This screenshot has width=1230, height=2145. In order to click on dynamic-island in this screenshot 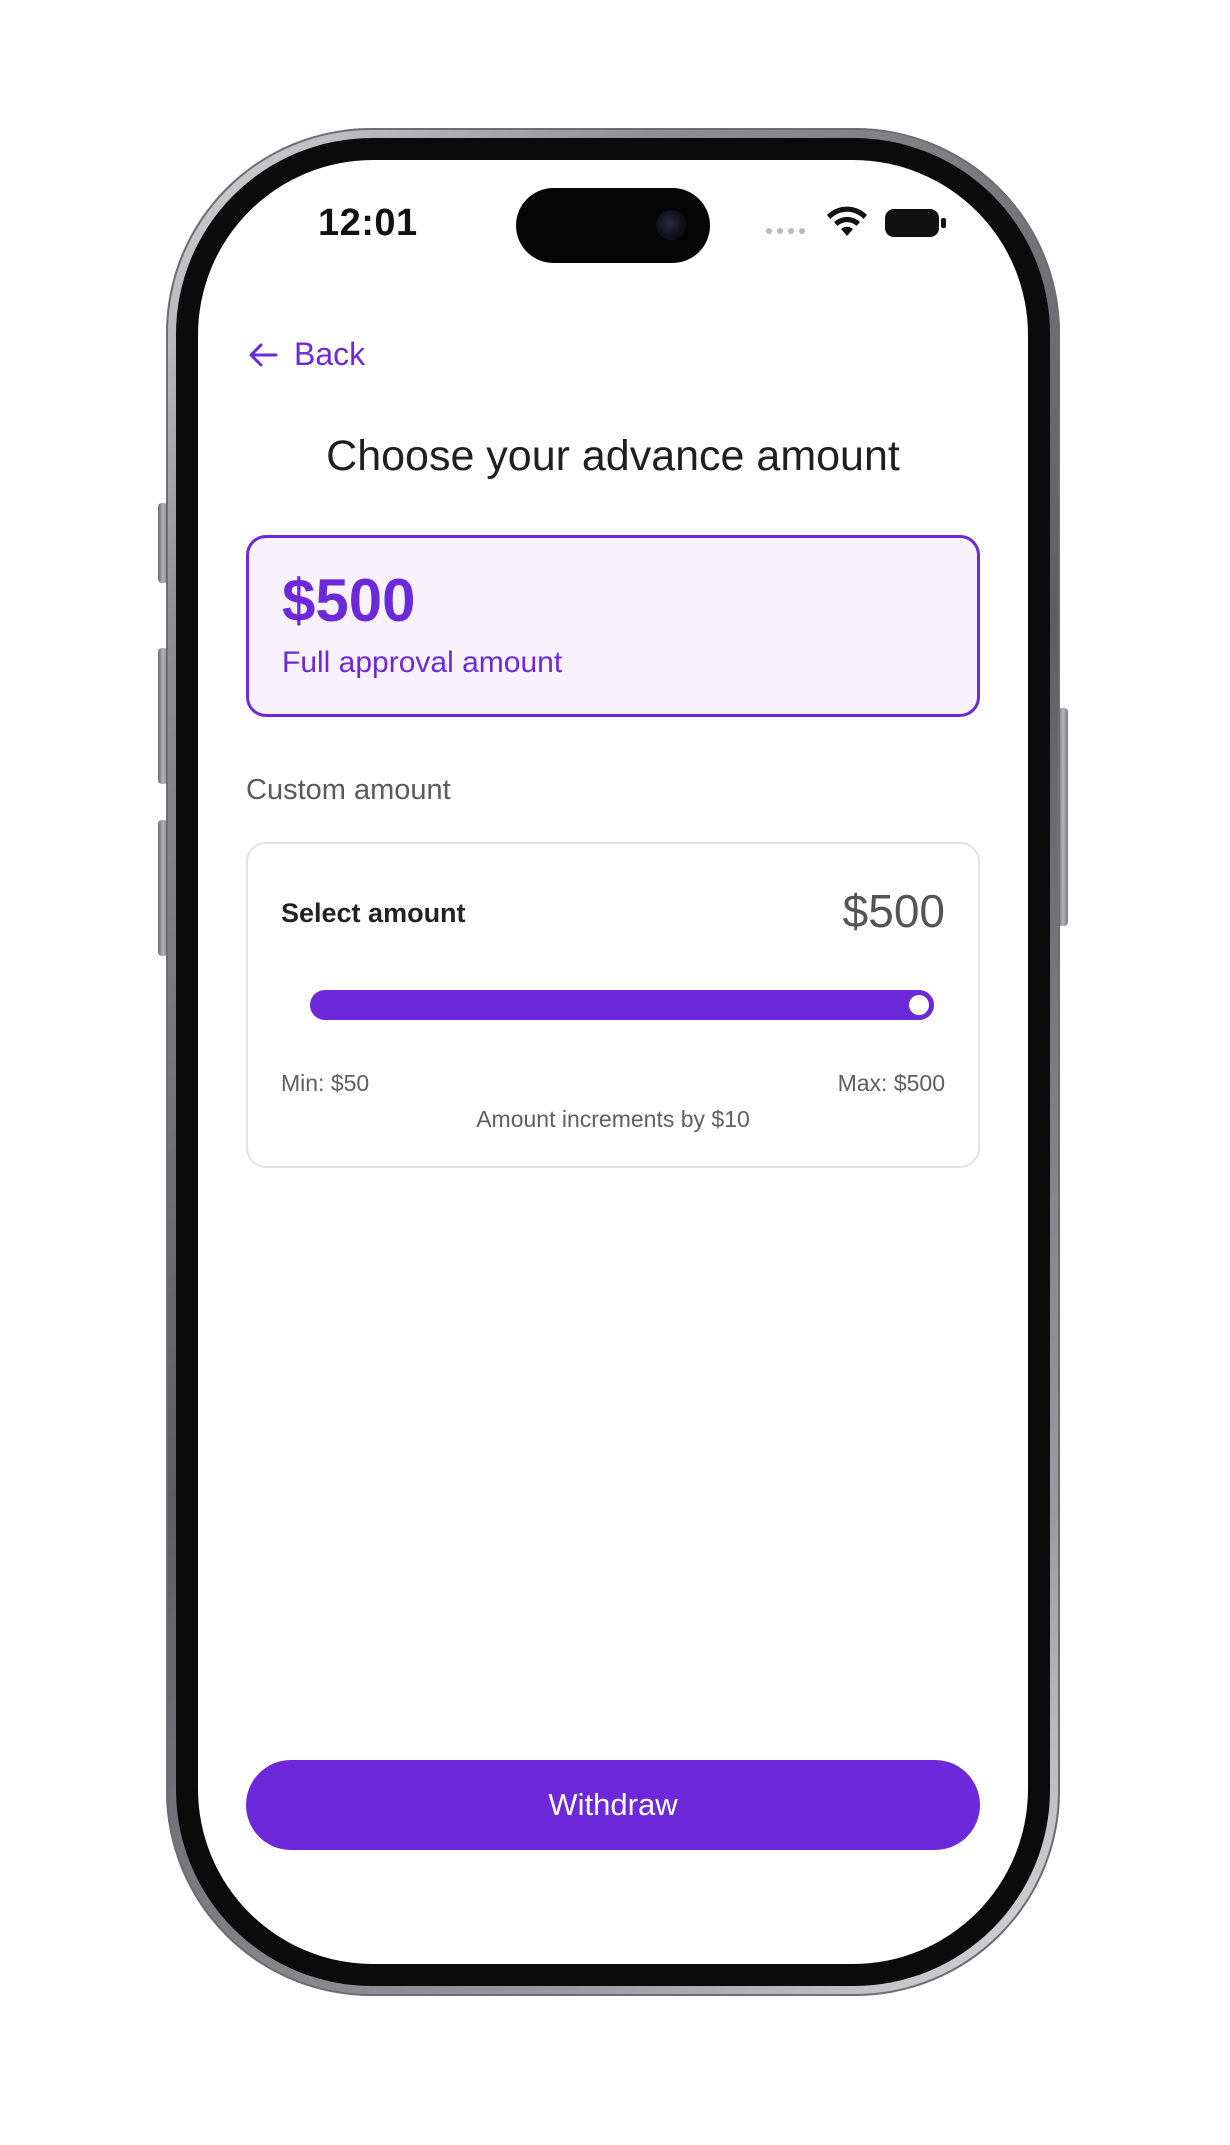, I will do `click(613, 225)`.